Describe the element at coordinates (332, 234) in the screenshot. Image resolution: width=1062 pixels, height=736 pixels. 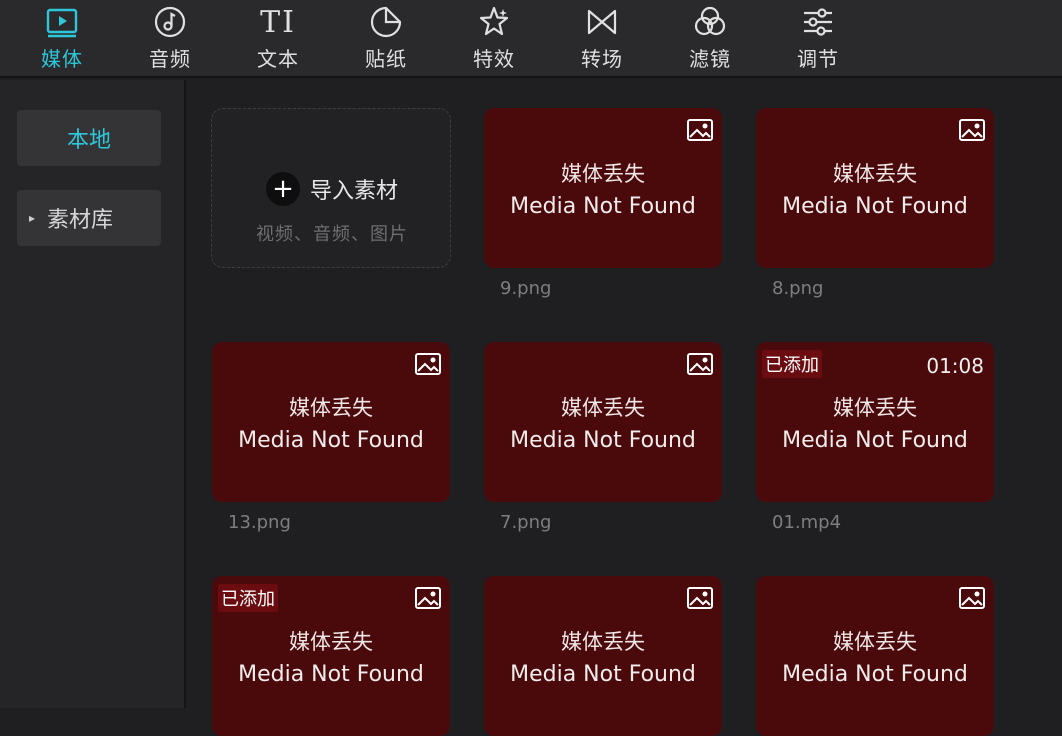
I see `import-subtitle: 视频、音频、图片` at that location.